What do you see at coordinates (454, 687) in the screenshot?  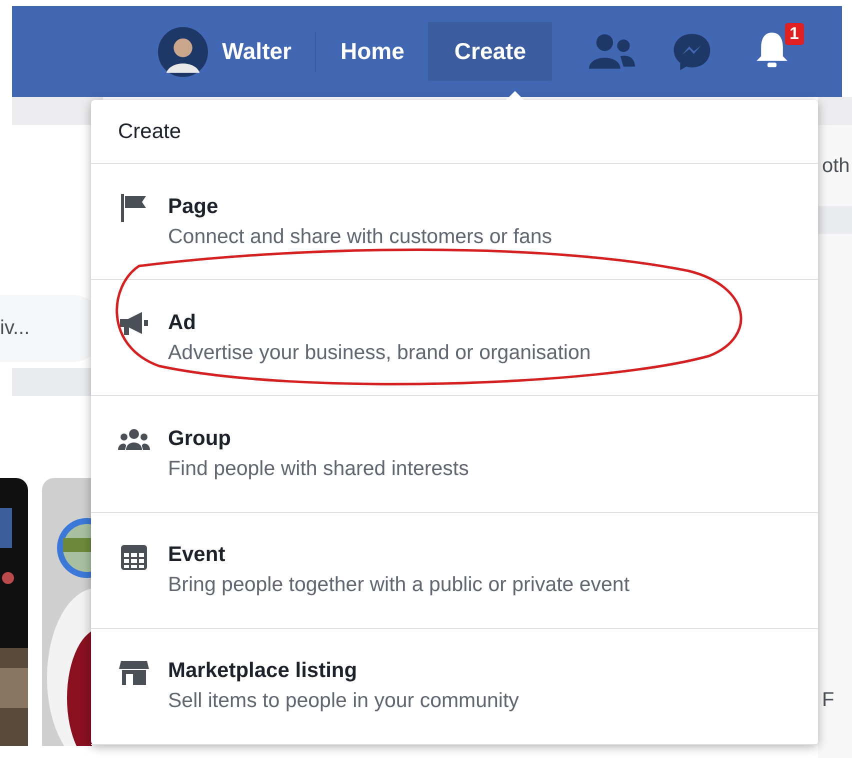 I see `menu-item: Marketplace listing Sell items to people in your community` at bounding box center [454, 687].